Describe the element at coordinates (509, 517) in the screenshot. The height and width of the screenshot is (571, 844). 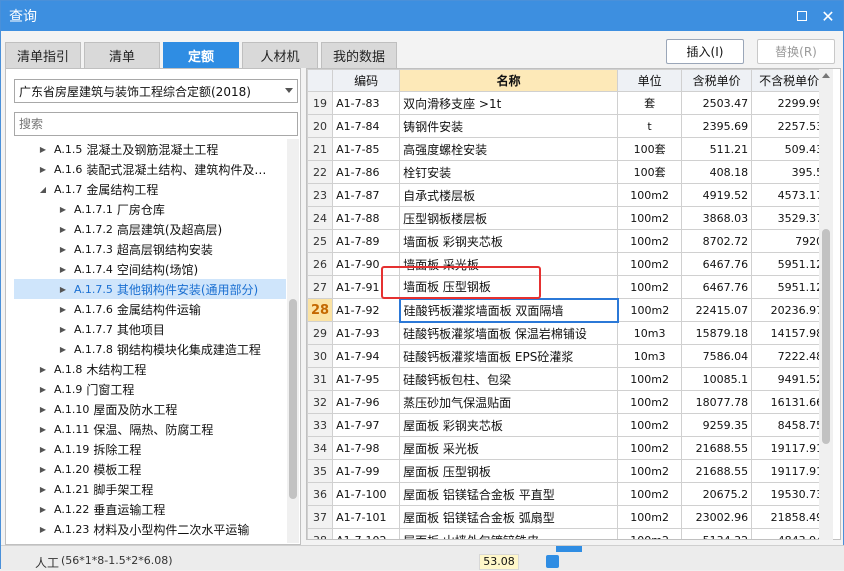
I see `cell-name: 屋面板 铝镁锰合金板 弧扇型` at that location.